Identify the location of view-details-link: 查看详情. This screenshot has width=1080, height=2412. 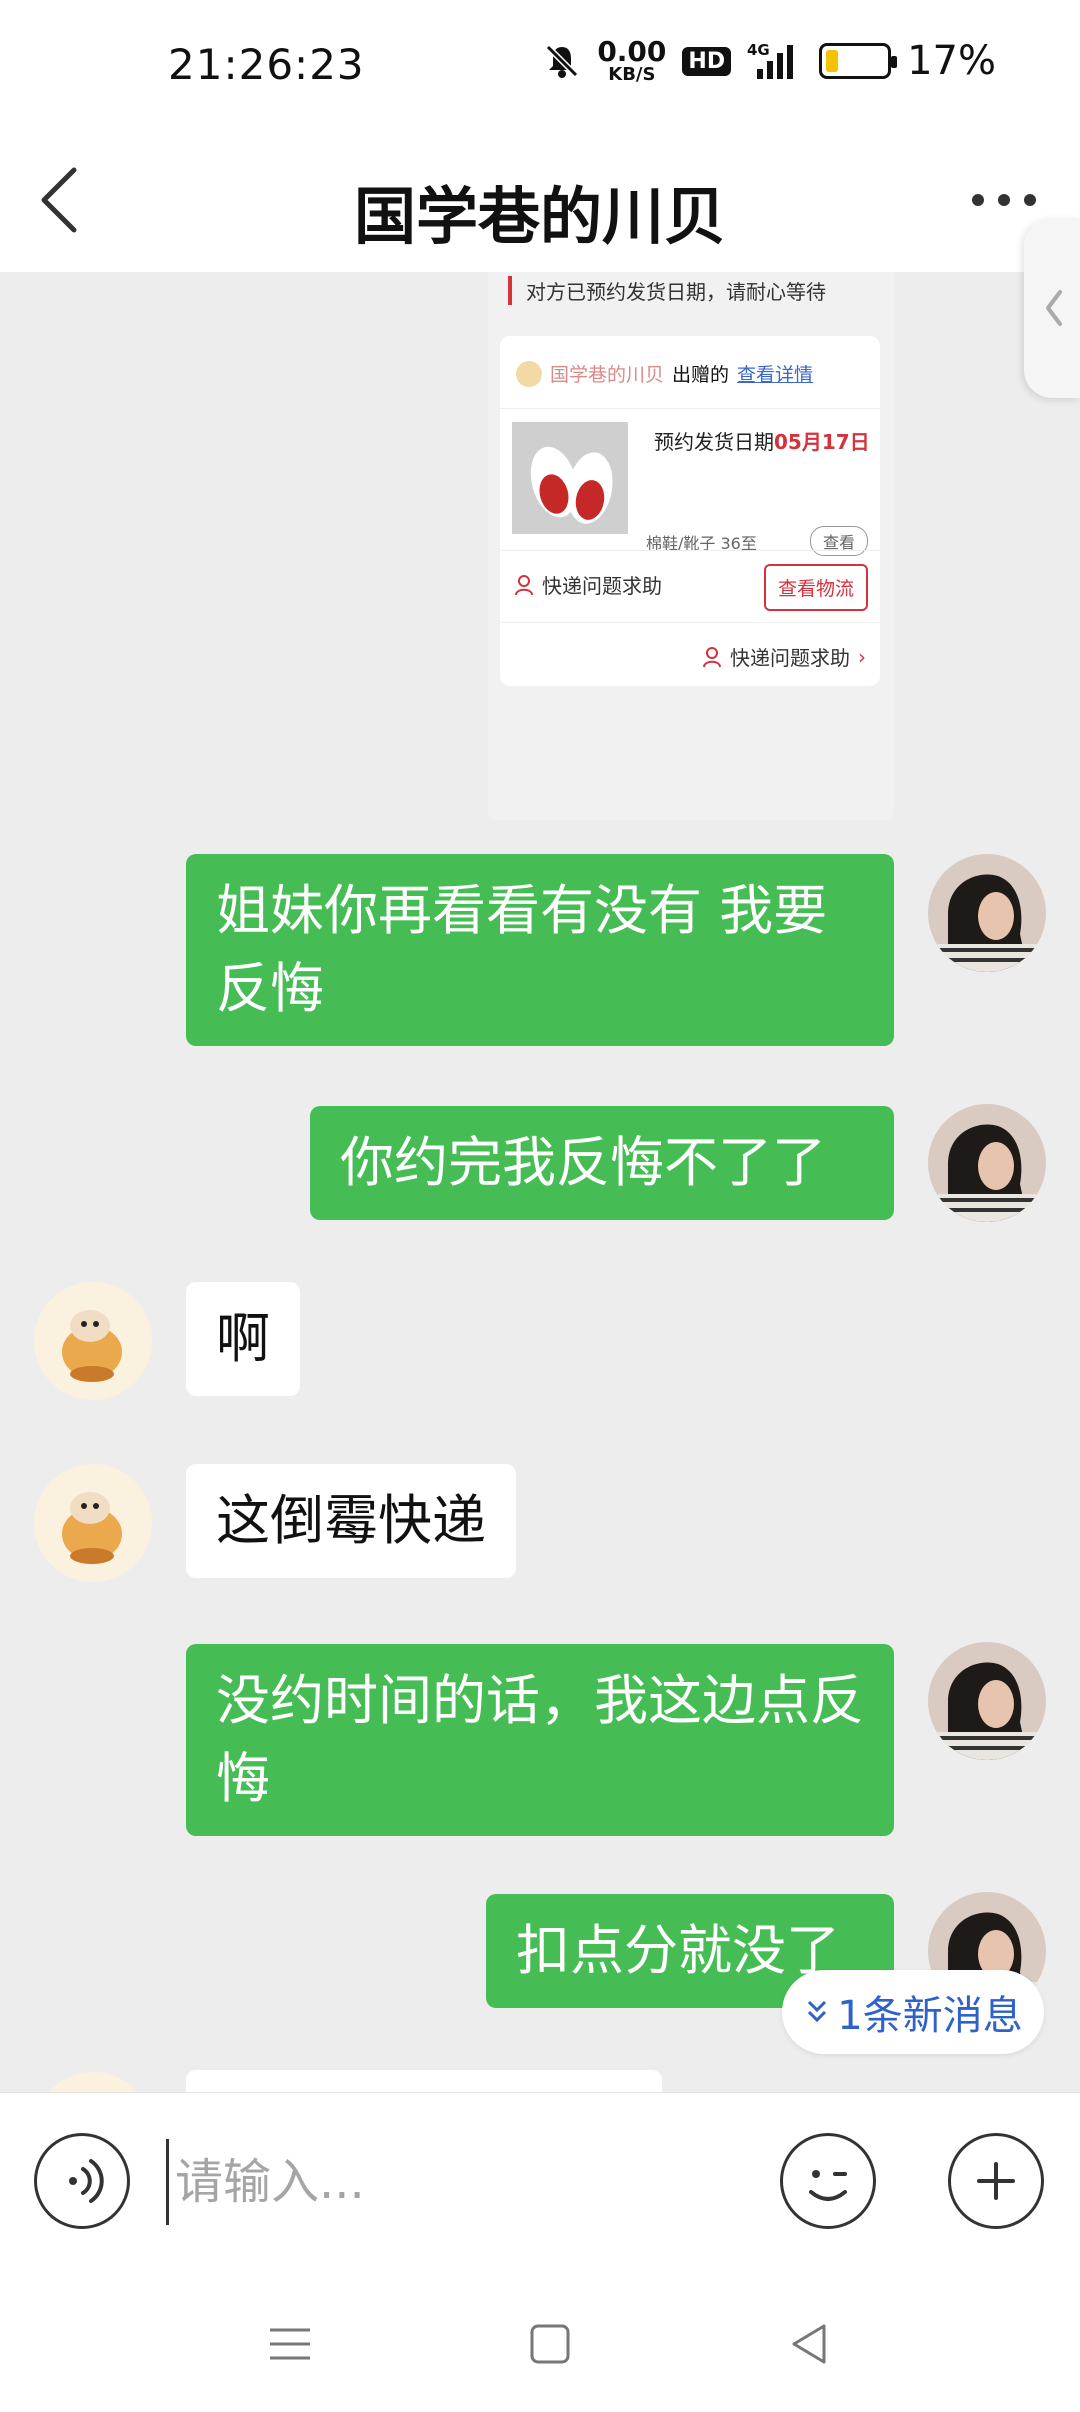
(775, 375).